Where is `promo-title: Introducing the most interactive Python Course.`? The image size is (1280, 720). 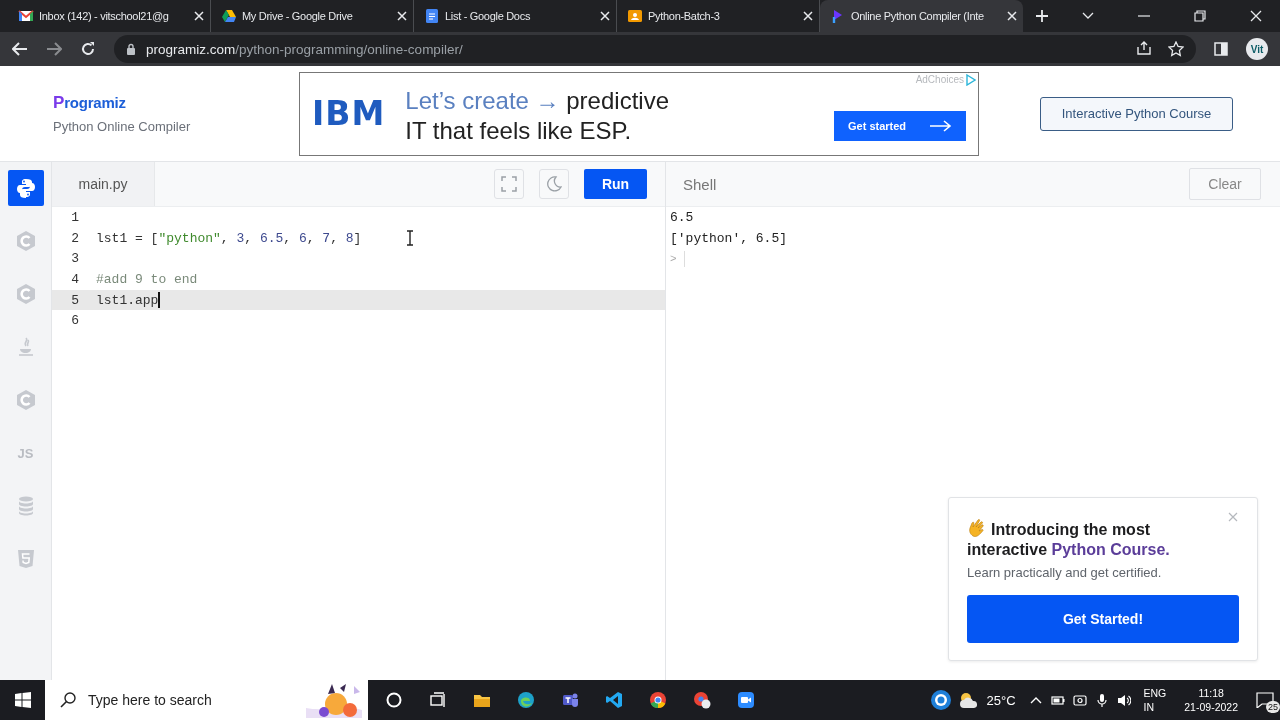 promo-title: Introducing the most interactive Python Course. is located at coordinates (1074, 539).